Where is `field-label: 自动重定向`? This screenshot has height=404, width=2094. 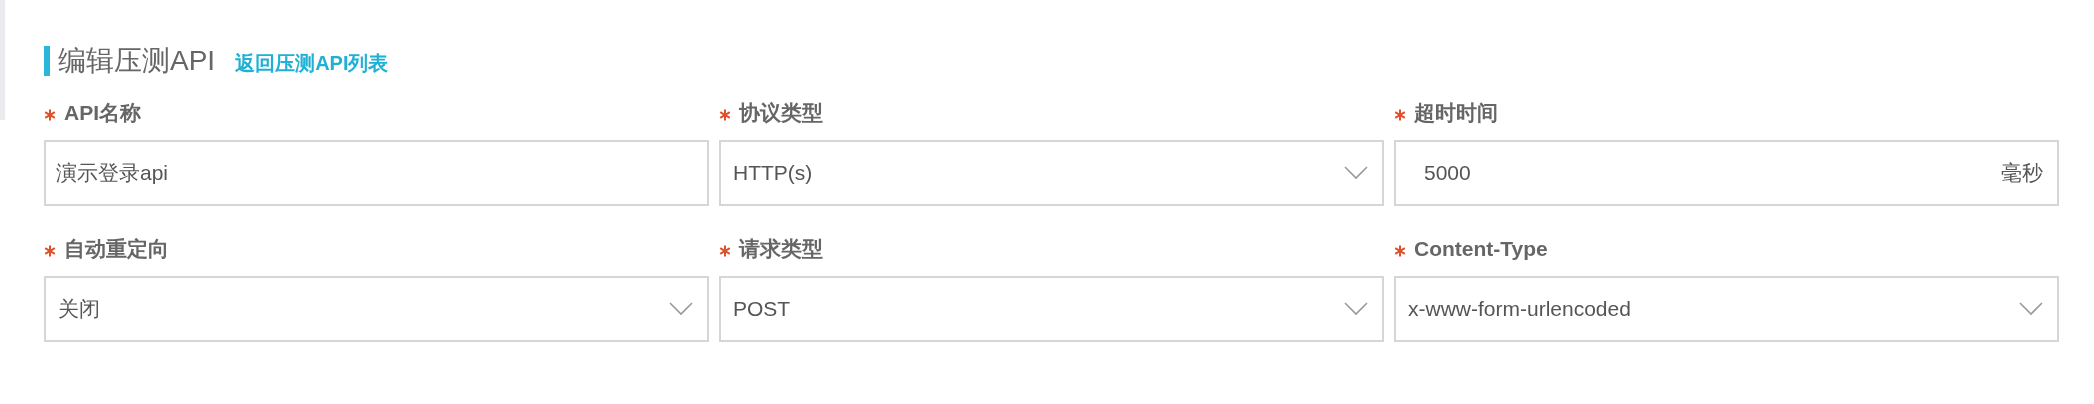
field-label: 自动重定向 is located at coordinates (116, 249).